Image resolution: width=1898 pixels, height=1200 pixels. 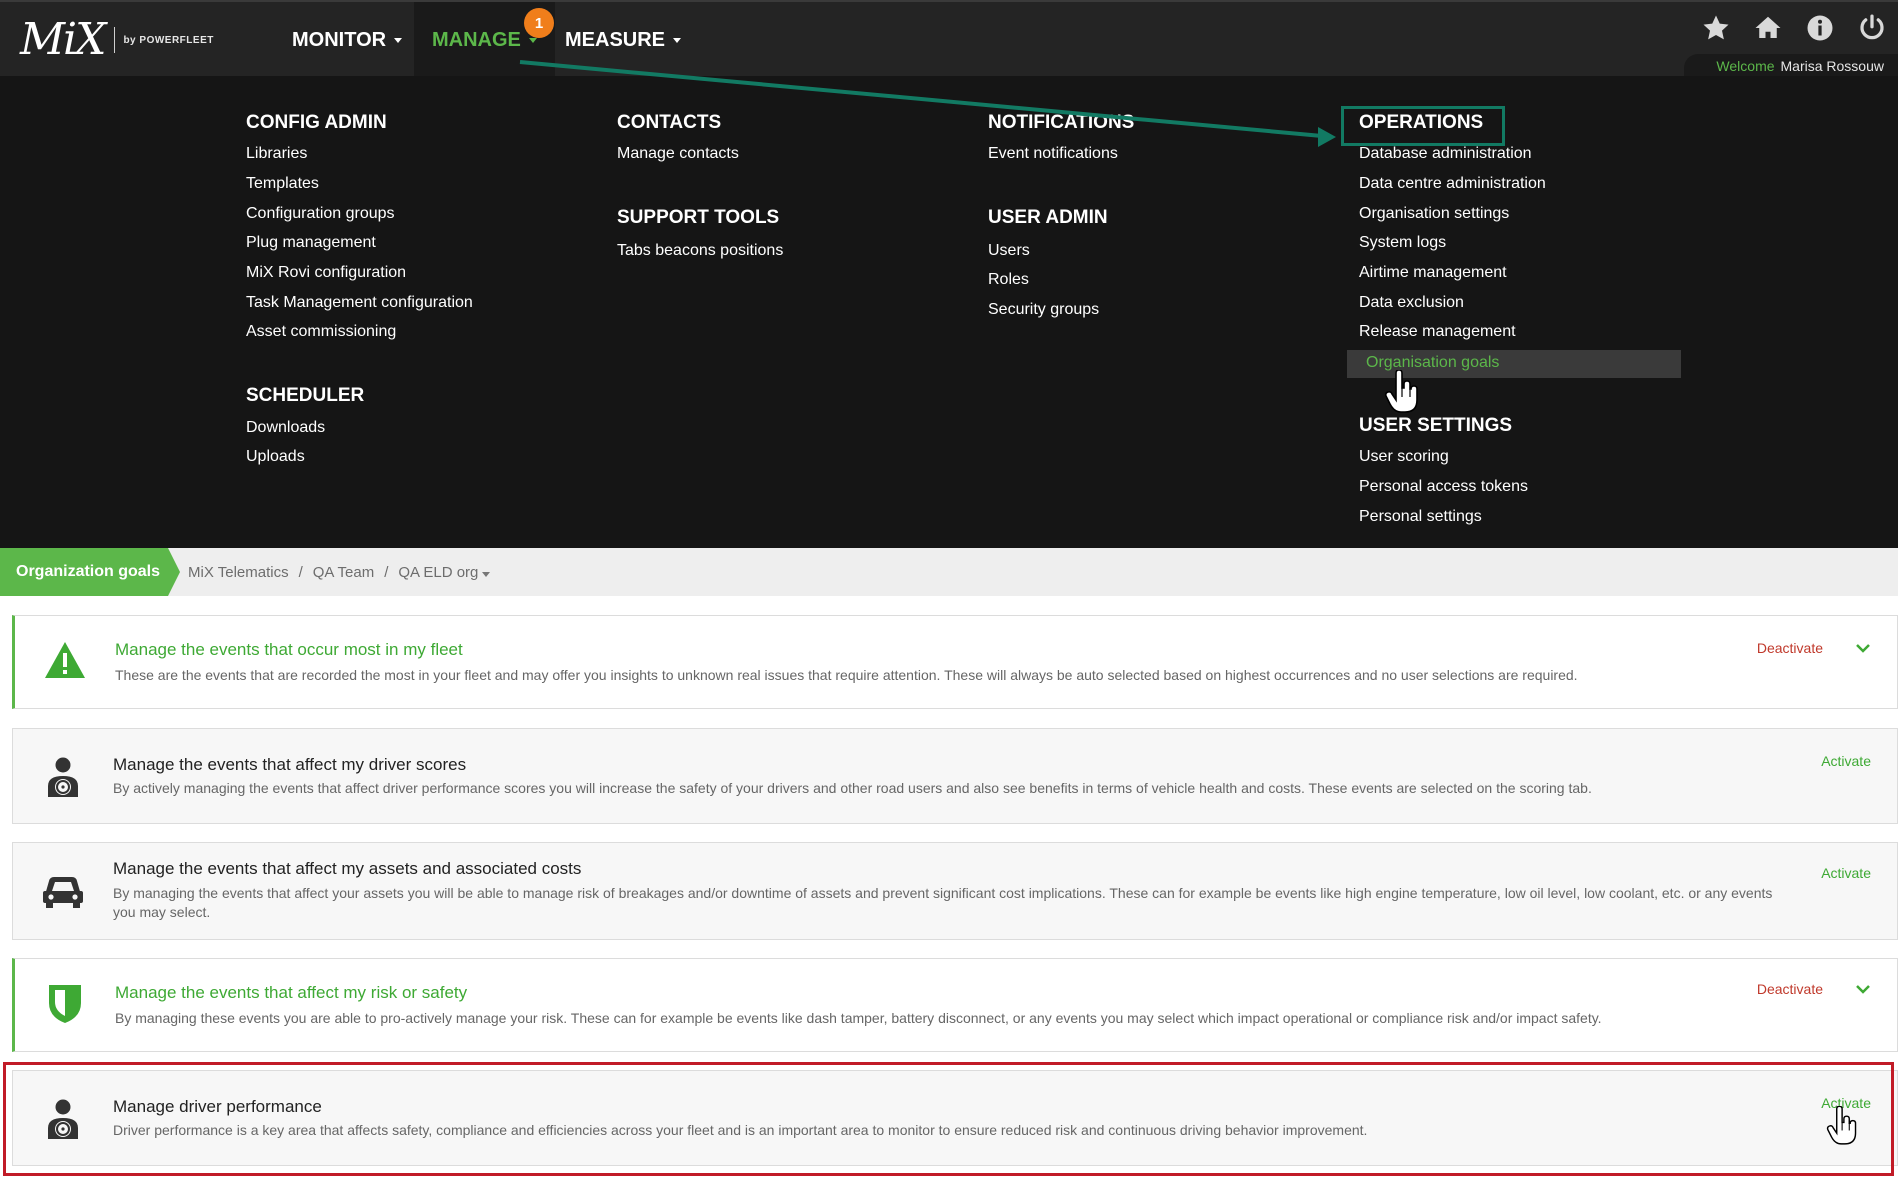 I want to click on menu-item-libraries: Libraries, so click(x=276, y=154).